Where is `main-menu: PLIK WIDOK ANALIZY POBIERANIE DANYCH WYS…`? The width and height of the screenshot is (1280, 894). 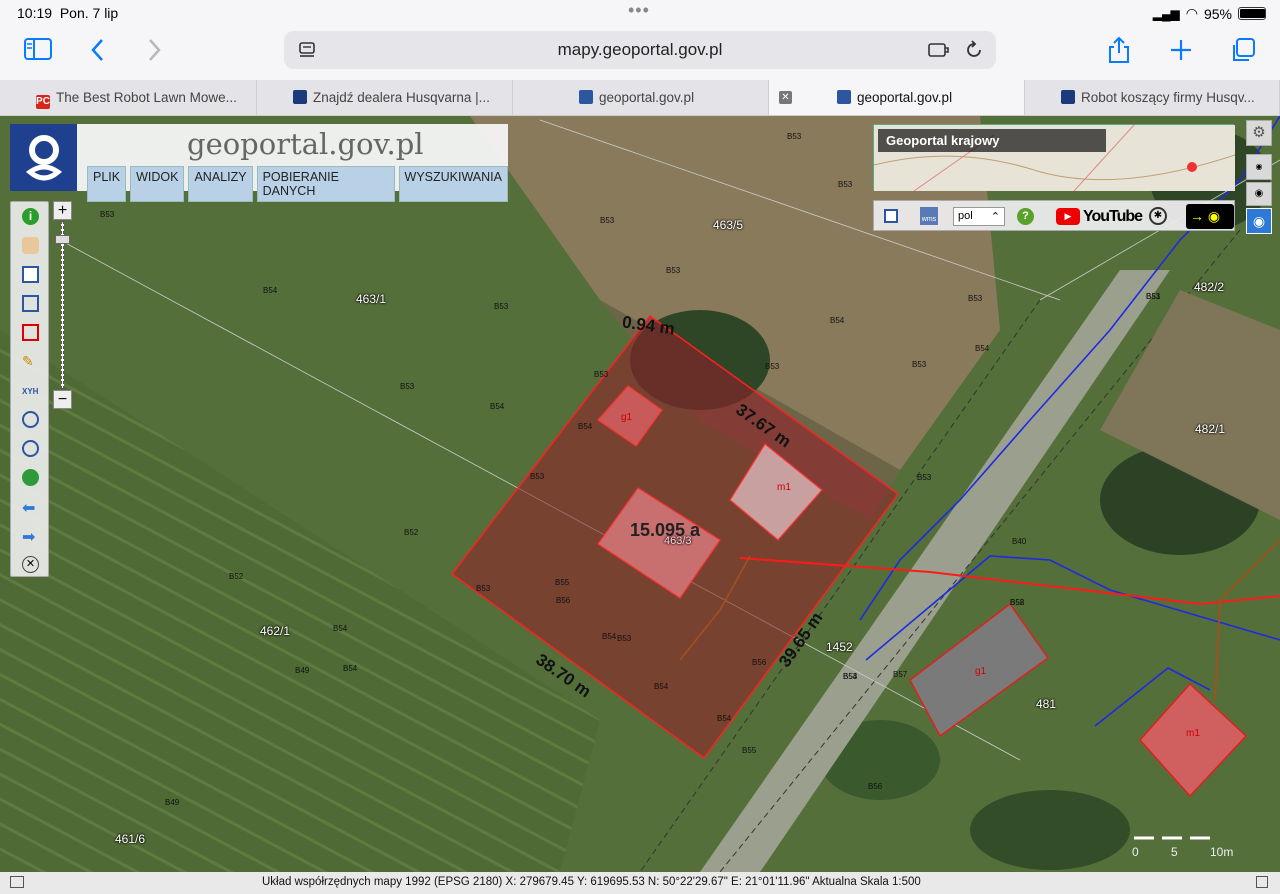 main-menu: PLIK WIDOK ANALIZY POBIERANIE DANYCH WYS… is located at coordinates (297, 184).